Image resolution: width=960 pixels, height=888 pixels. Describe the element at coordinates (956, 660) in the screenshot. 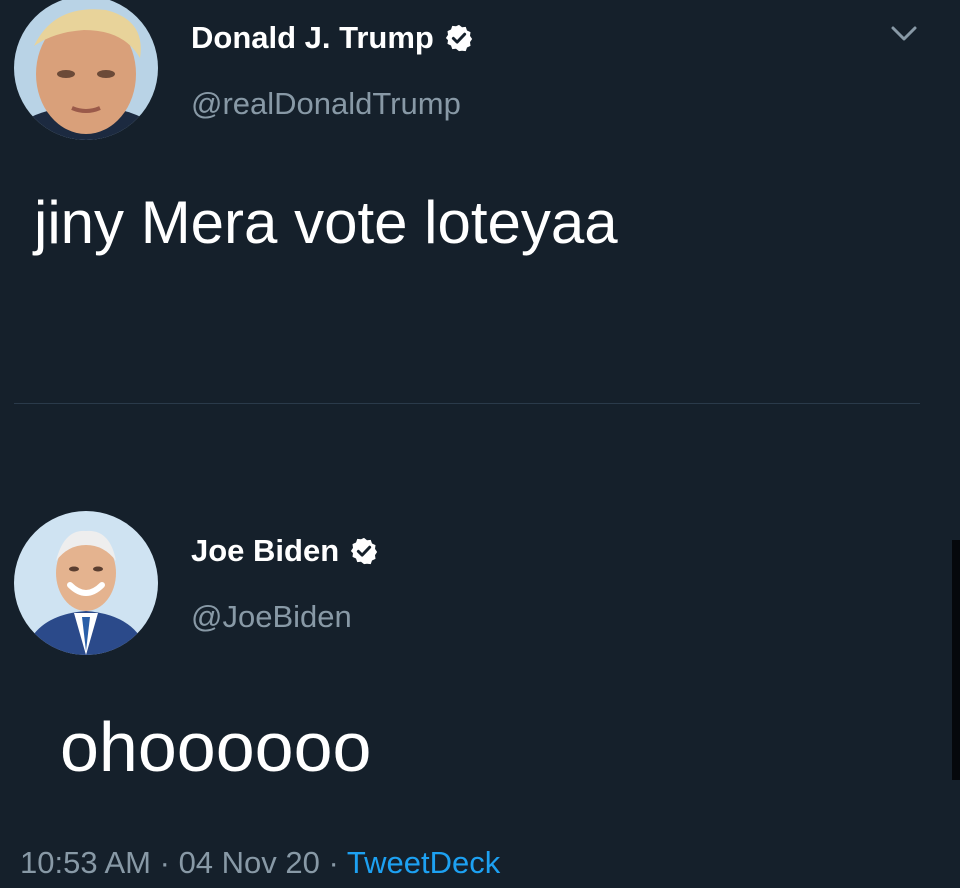

I see `right-edge-shadow` at that location.